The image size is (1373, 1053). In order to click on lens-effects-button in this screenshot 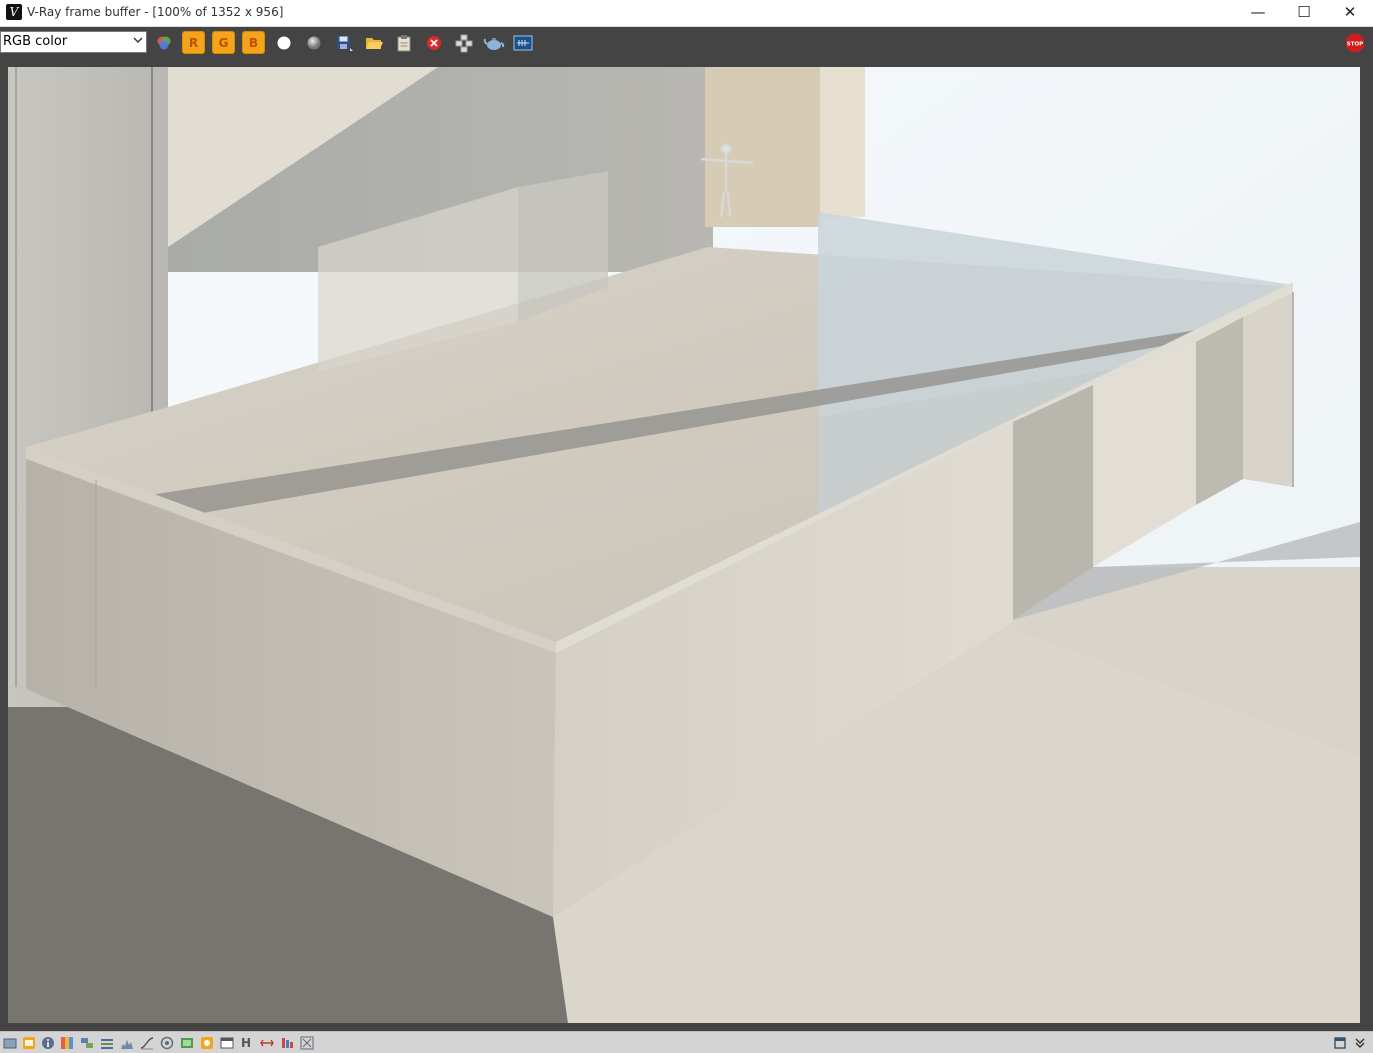, I will do `click(167, 1043)`.